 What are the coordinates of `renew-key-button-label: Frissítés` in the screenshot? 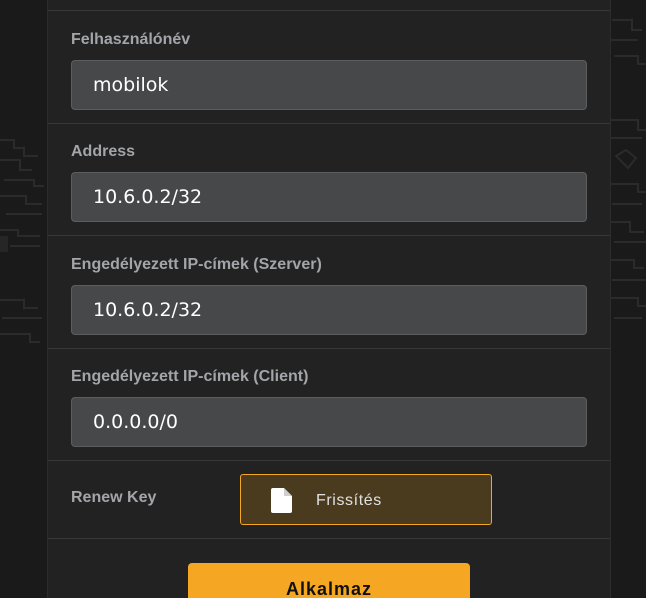 It's located at (349, 500).